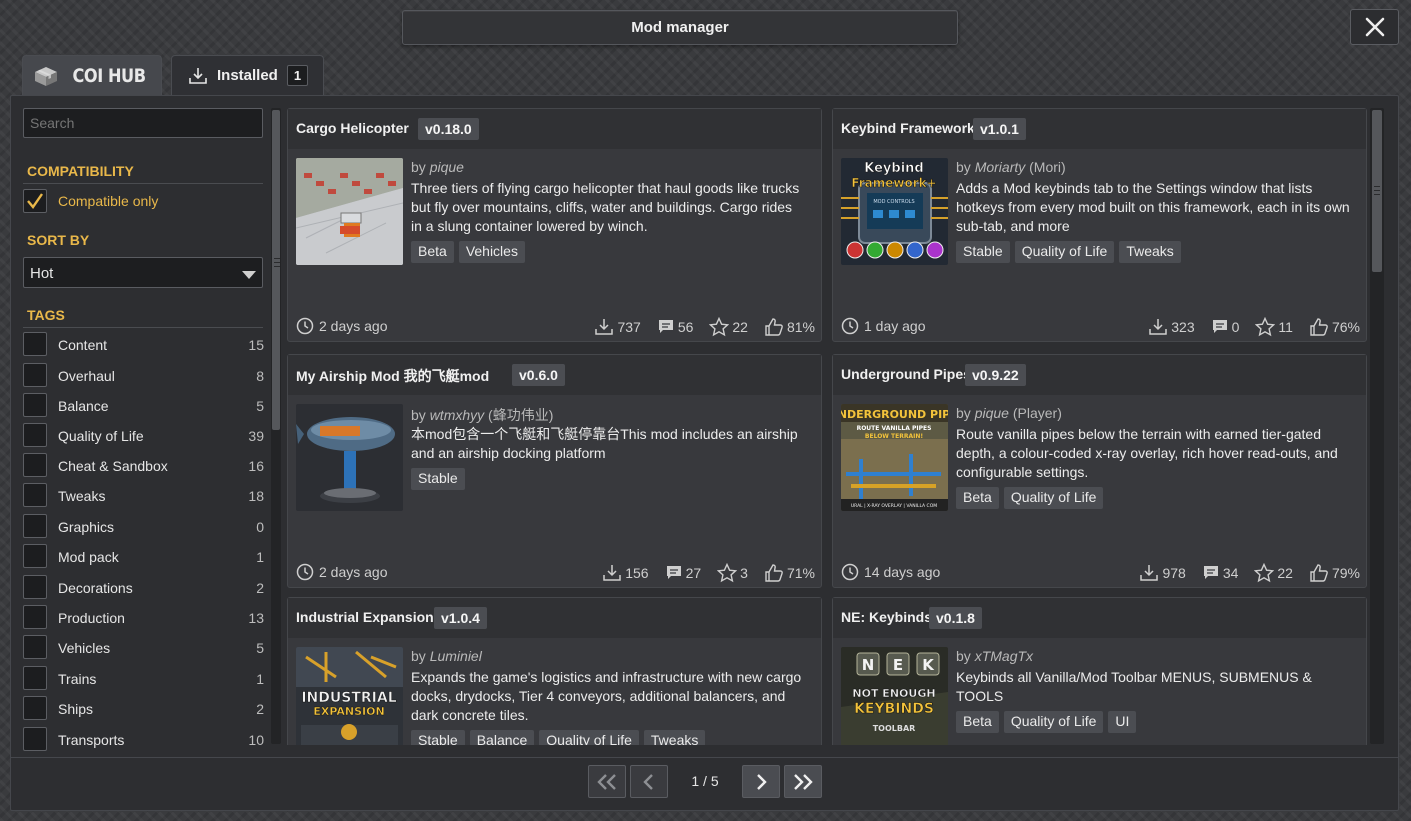 The image size is (1411, 821). Describe the element at coordinates (1122, 722) in the screenshot. I see `mod-tag: UI` at that location.